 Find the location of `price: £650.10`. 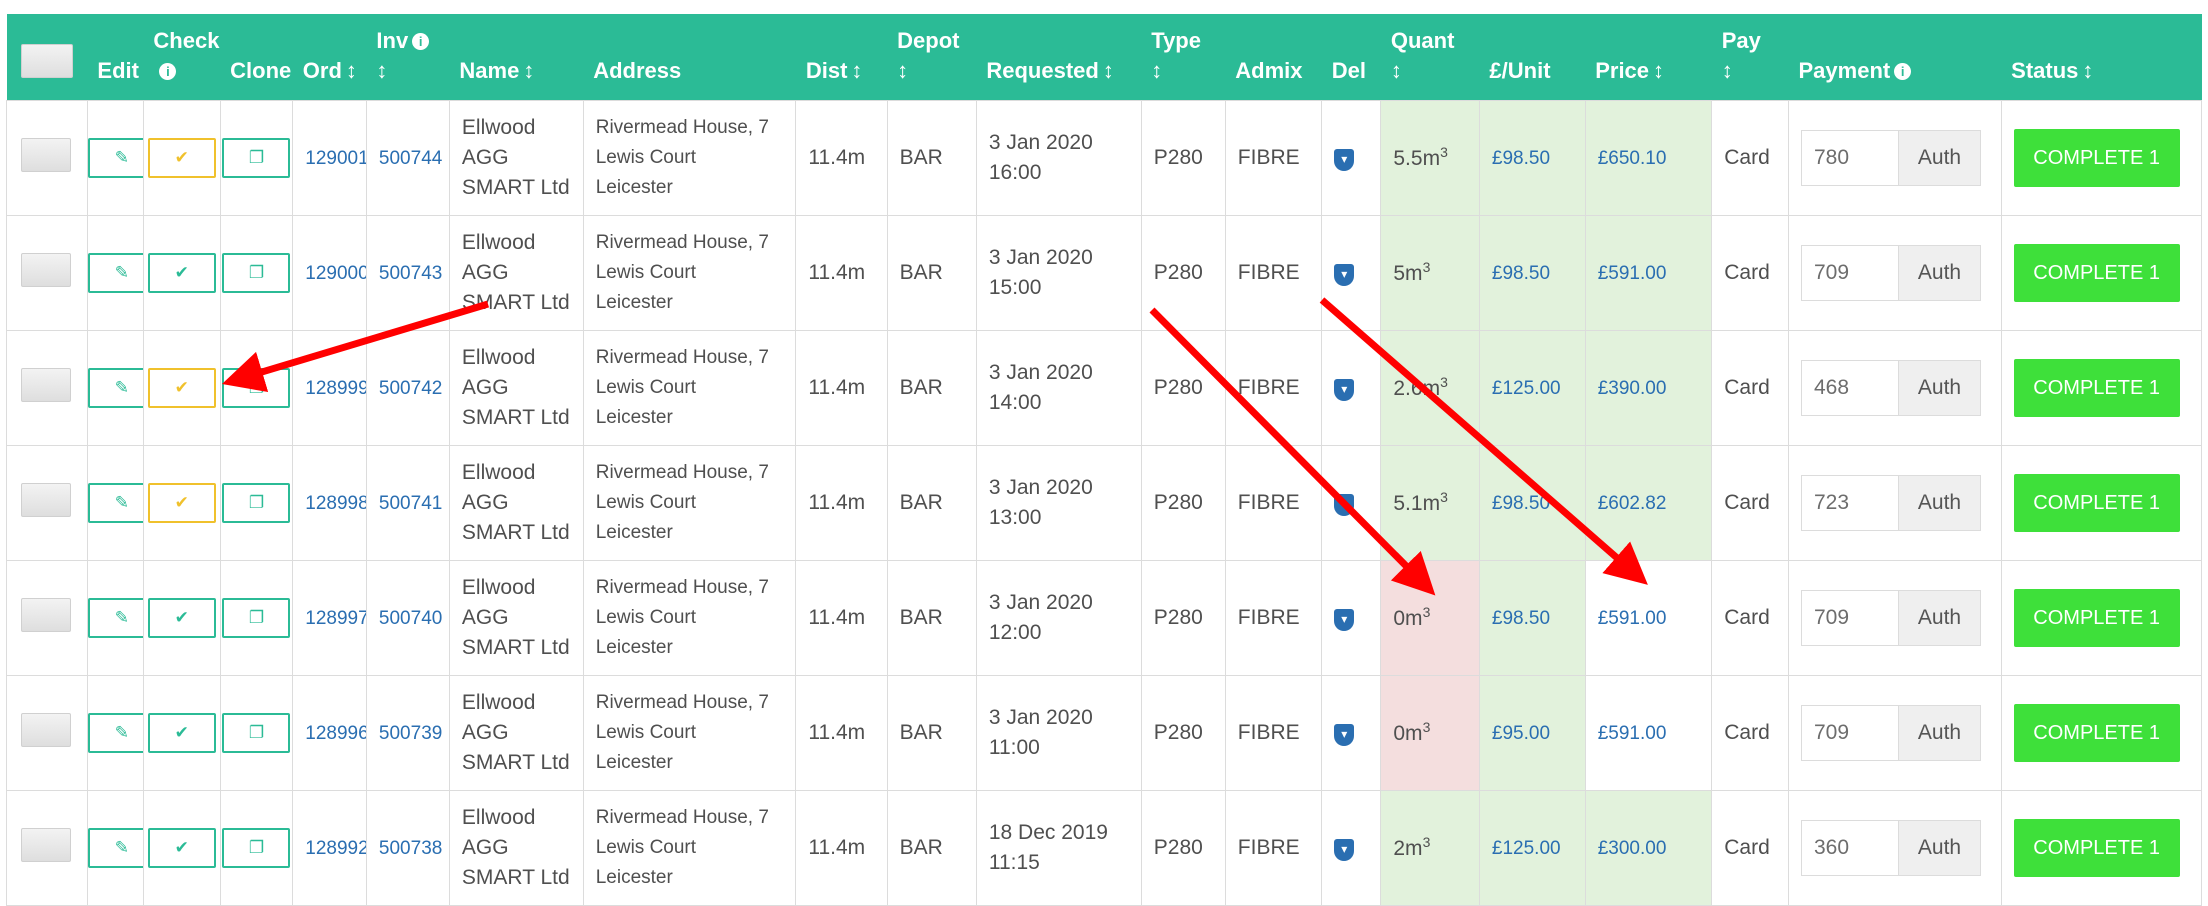

price: £650.10 is located at coordinates (1632, 158).